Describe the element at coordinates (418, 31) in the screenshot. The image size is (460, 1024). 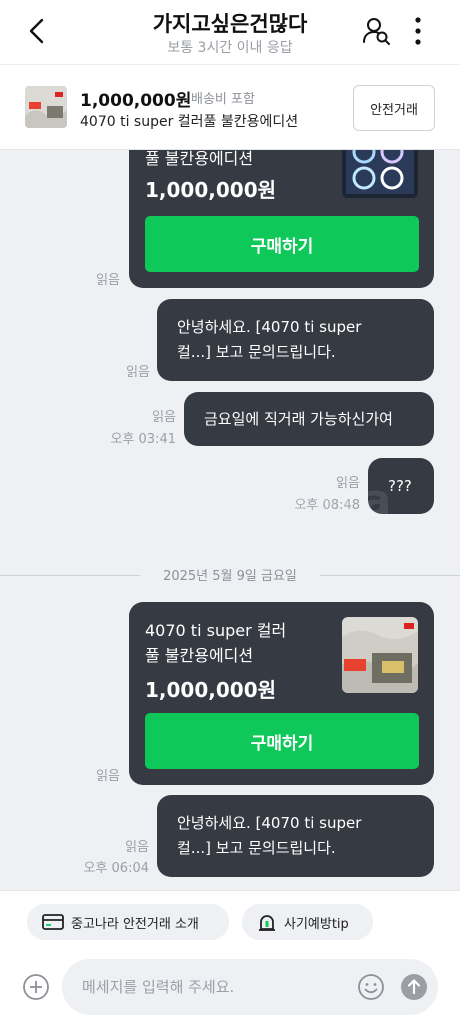
I see `more-vertical-icon` at that location.